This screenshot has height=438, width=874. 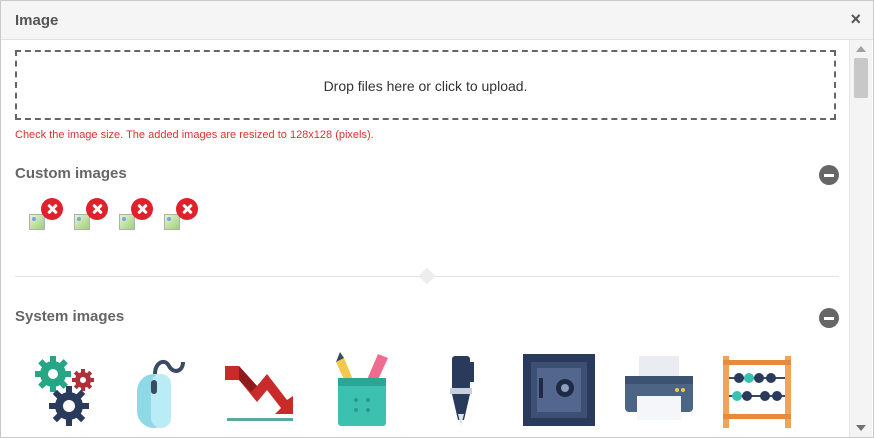 I want to click on dialog-title: Image, so click(x=37, y=20).